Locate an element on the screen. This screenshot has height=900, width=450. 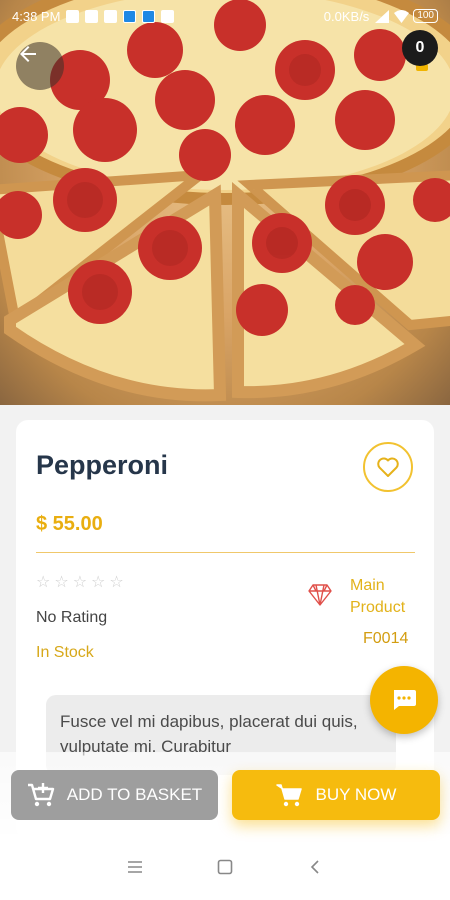
buy-now-button: BUY NOW is located at coordinates (336, 795).